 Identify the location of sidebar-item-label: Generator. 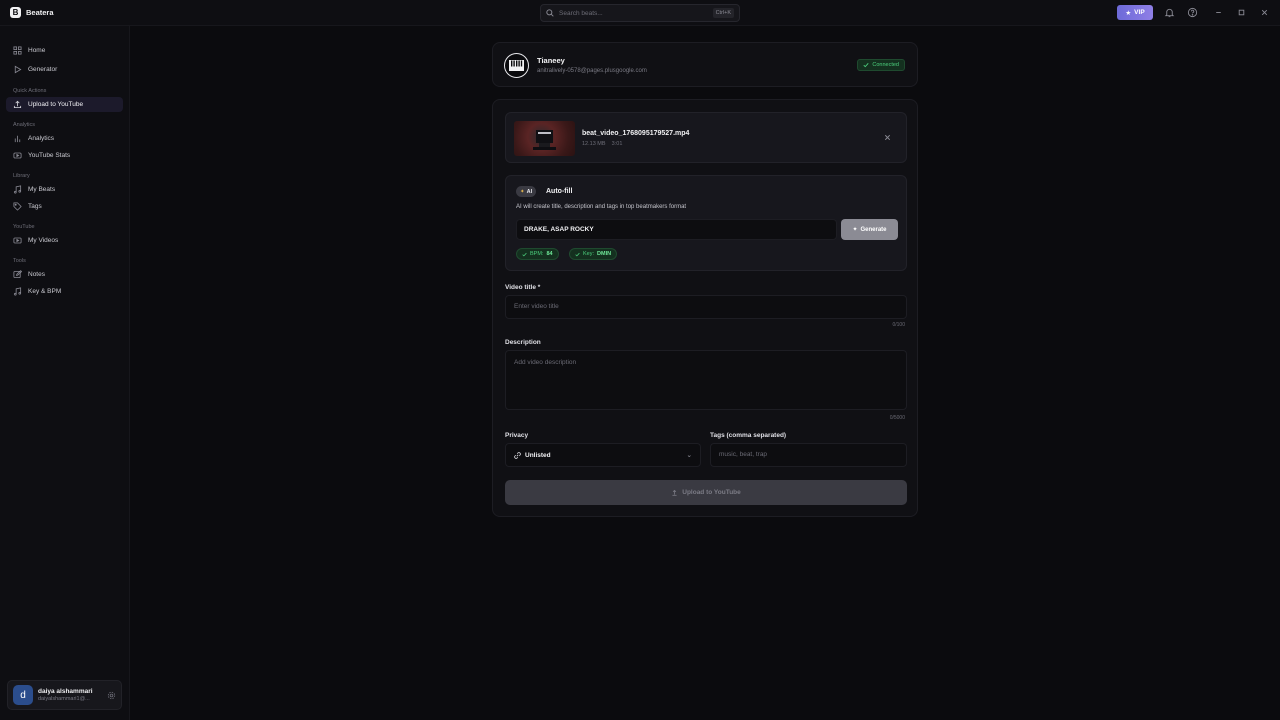
(43, 69).